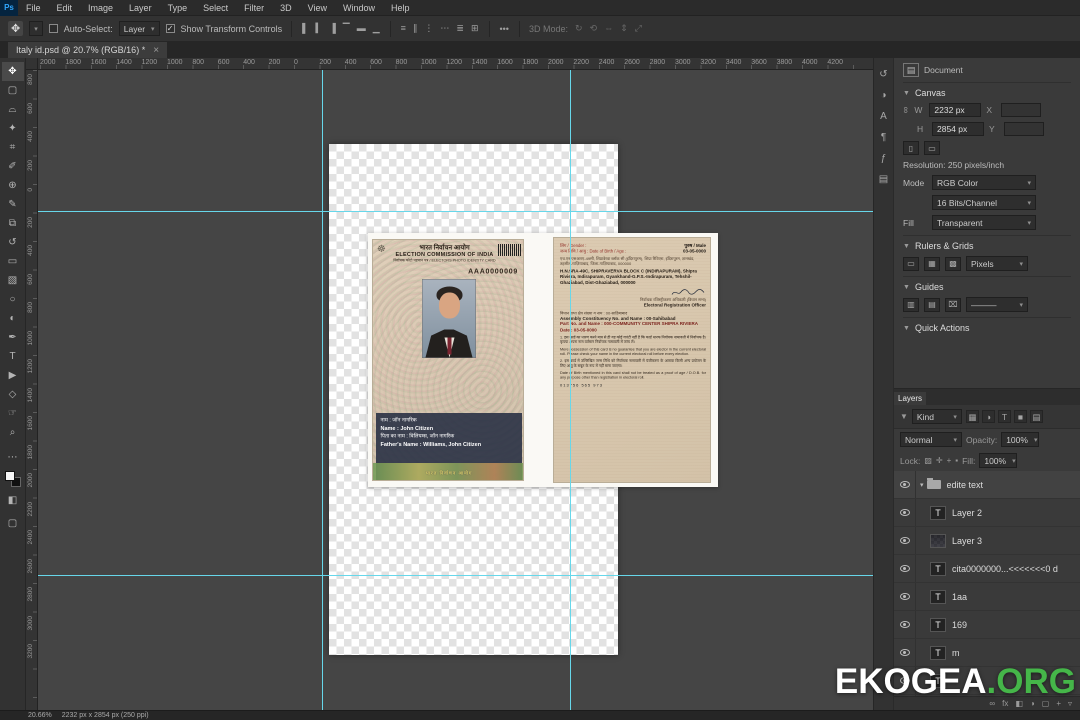 The width and height of the screenshot is (1080, 720). Describe the element at coordinates (13, 523) in the screenshot. I see `screen-mode-icon: ▢` at that location.